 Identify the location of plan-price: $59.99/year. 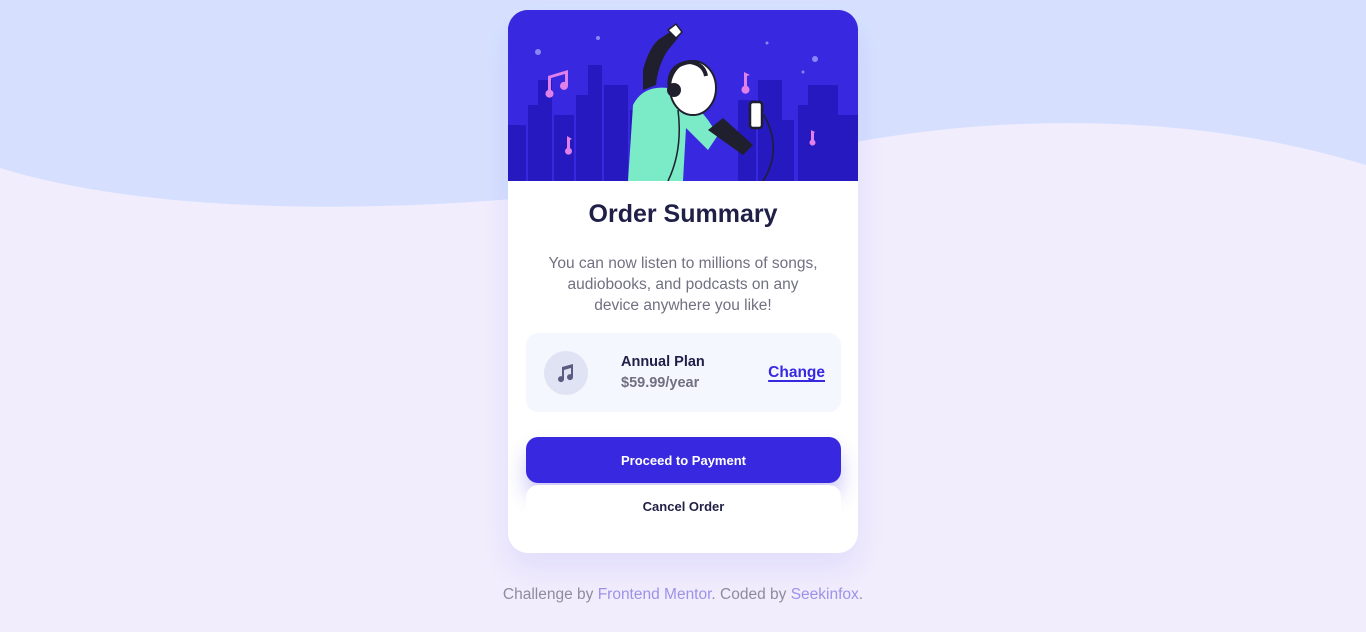
(660, 383).